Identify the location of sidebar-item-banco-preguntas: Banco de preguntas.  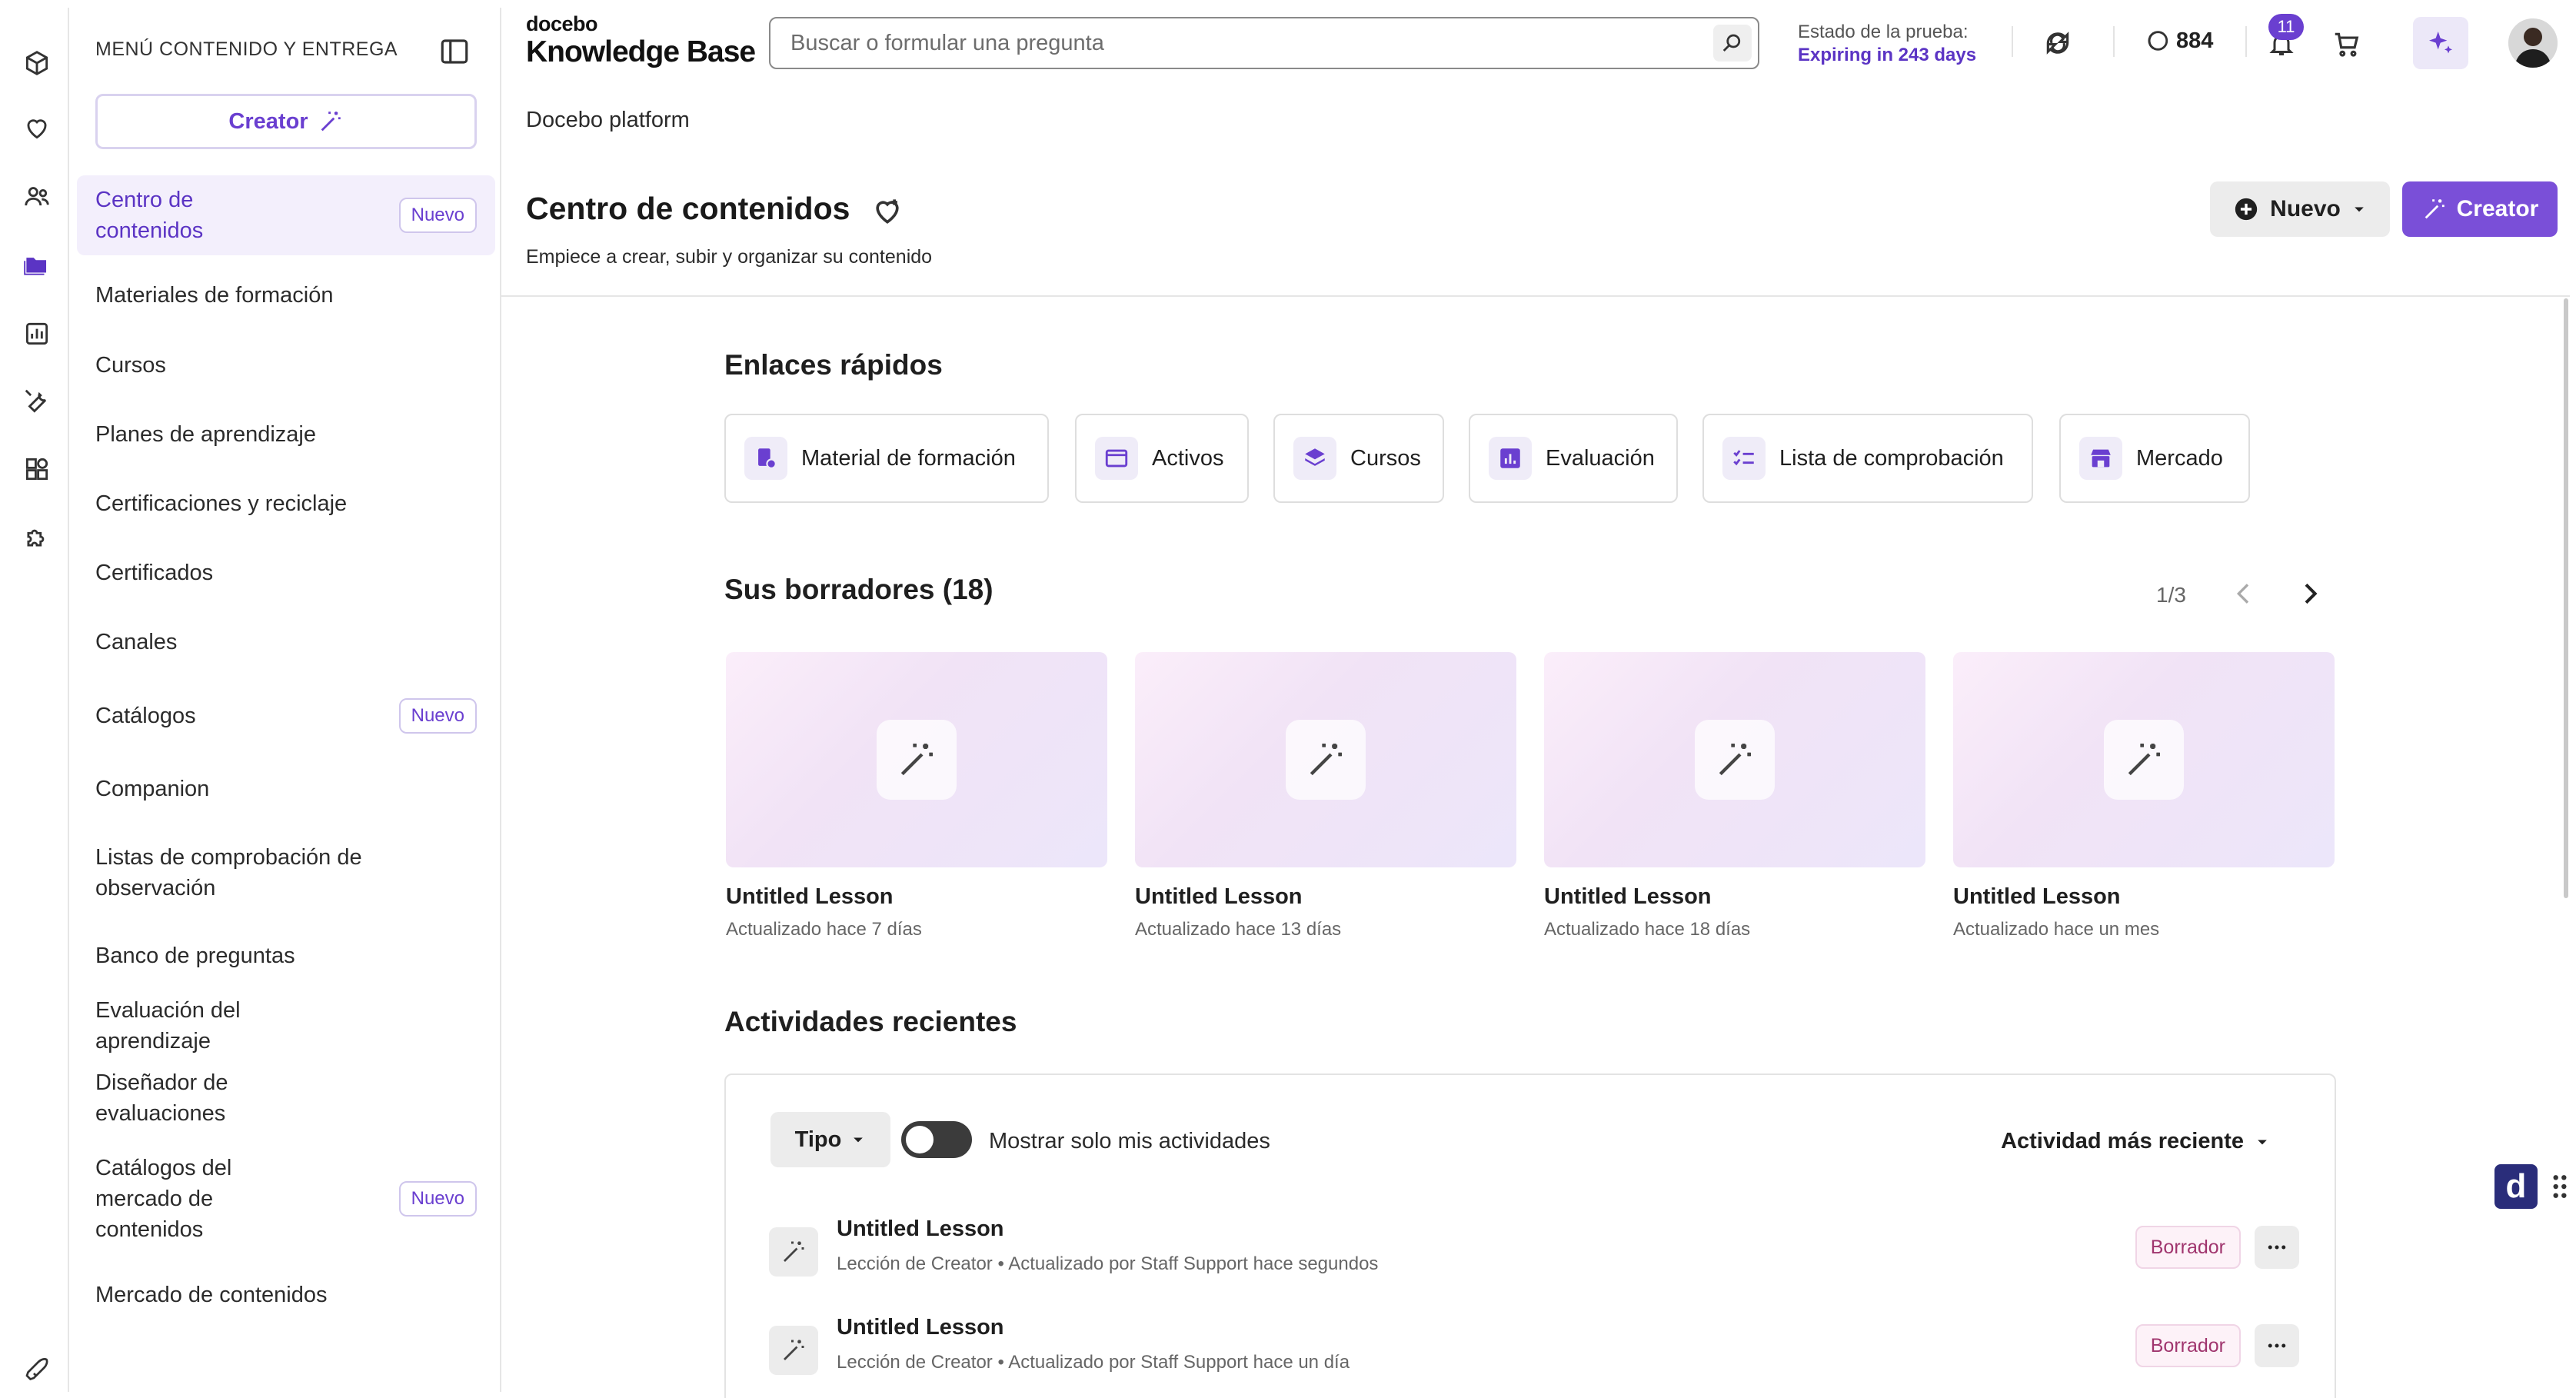
(286, 956).